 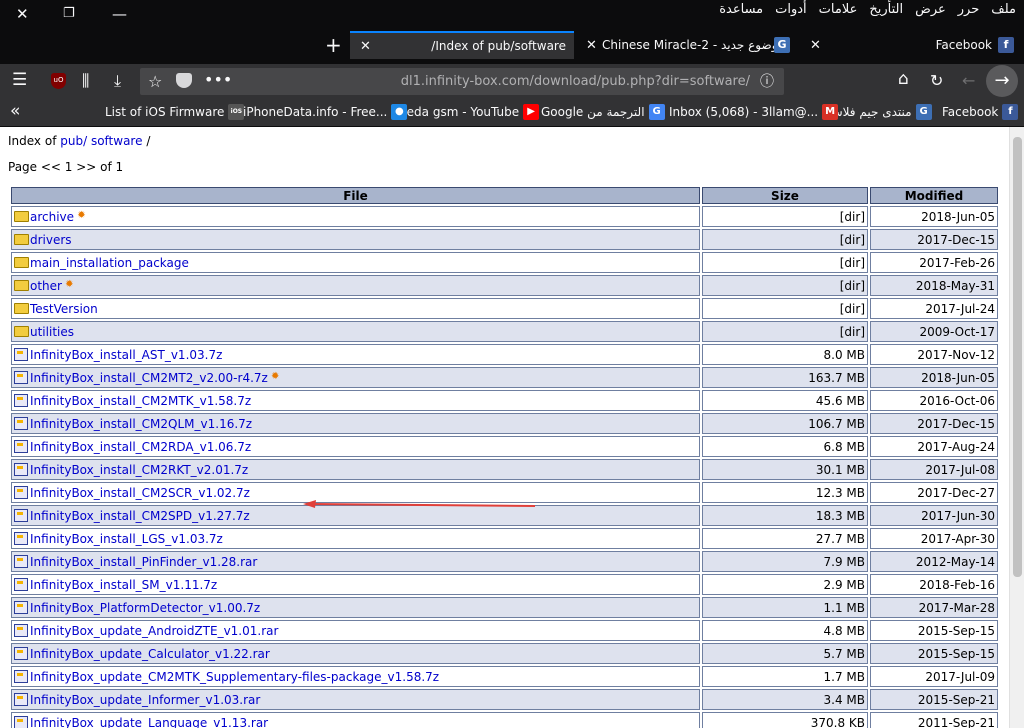 I want to click on folder-link: utilities, so click(x=52, y=332).